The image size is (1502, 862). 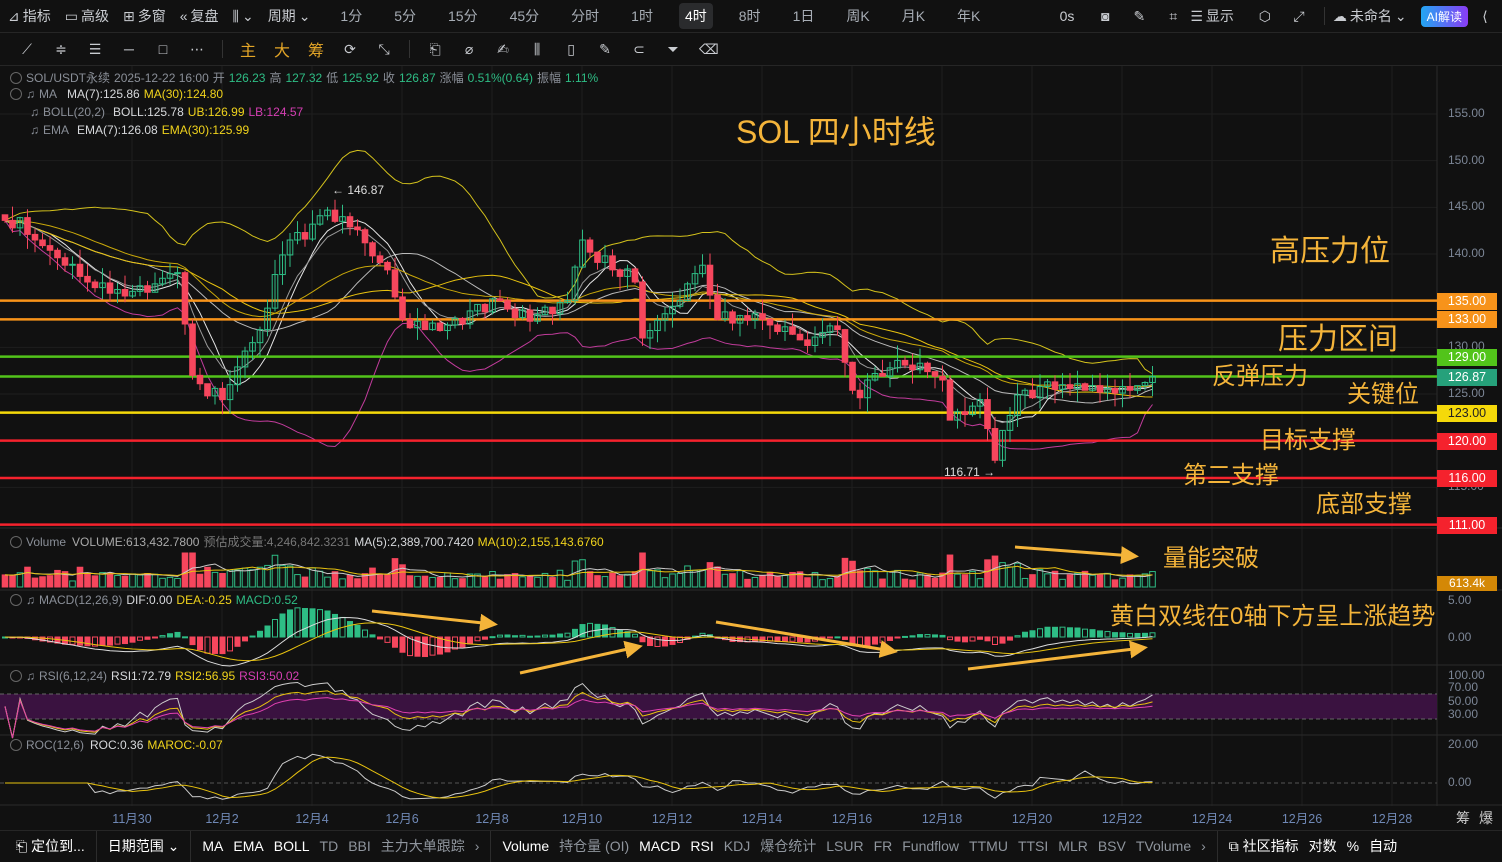 What do you see at coordinates (525, 846) in the screenshot?
I see `sub-indicator-0: Volume` at bounding box center [525, 846].